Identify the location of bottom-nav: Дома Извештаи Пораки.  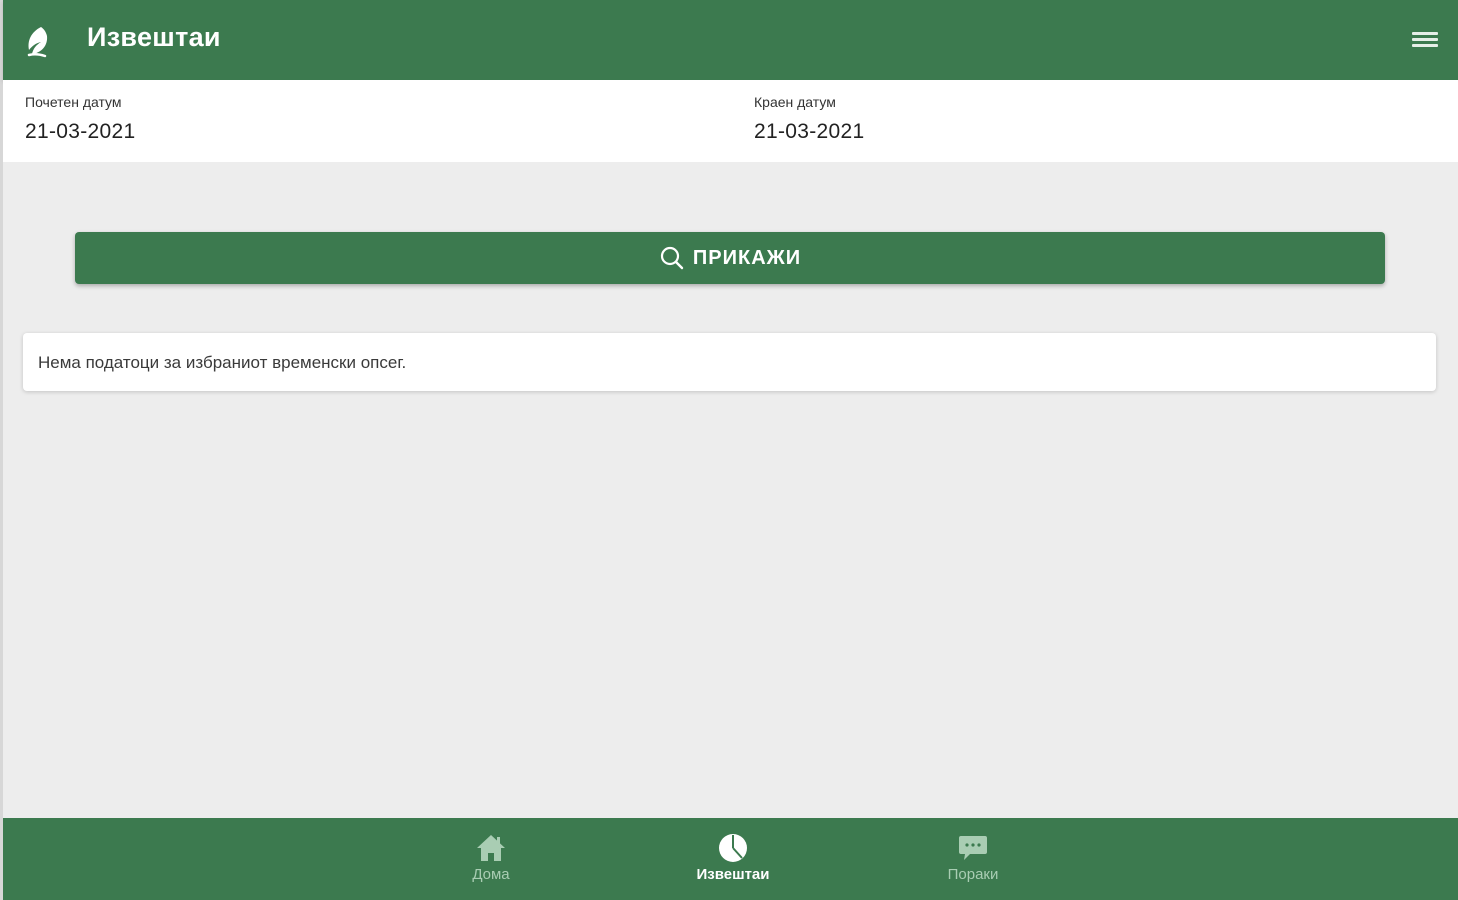
(730, 859).